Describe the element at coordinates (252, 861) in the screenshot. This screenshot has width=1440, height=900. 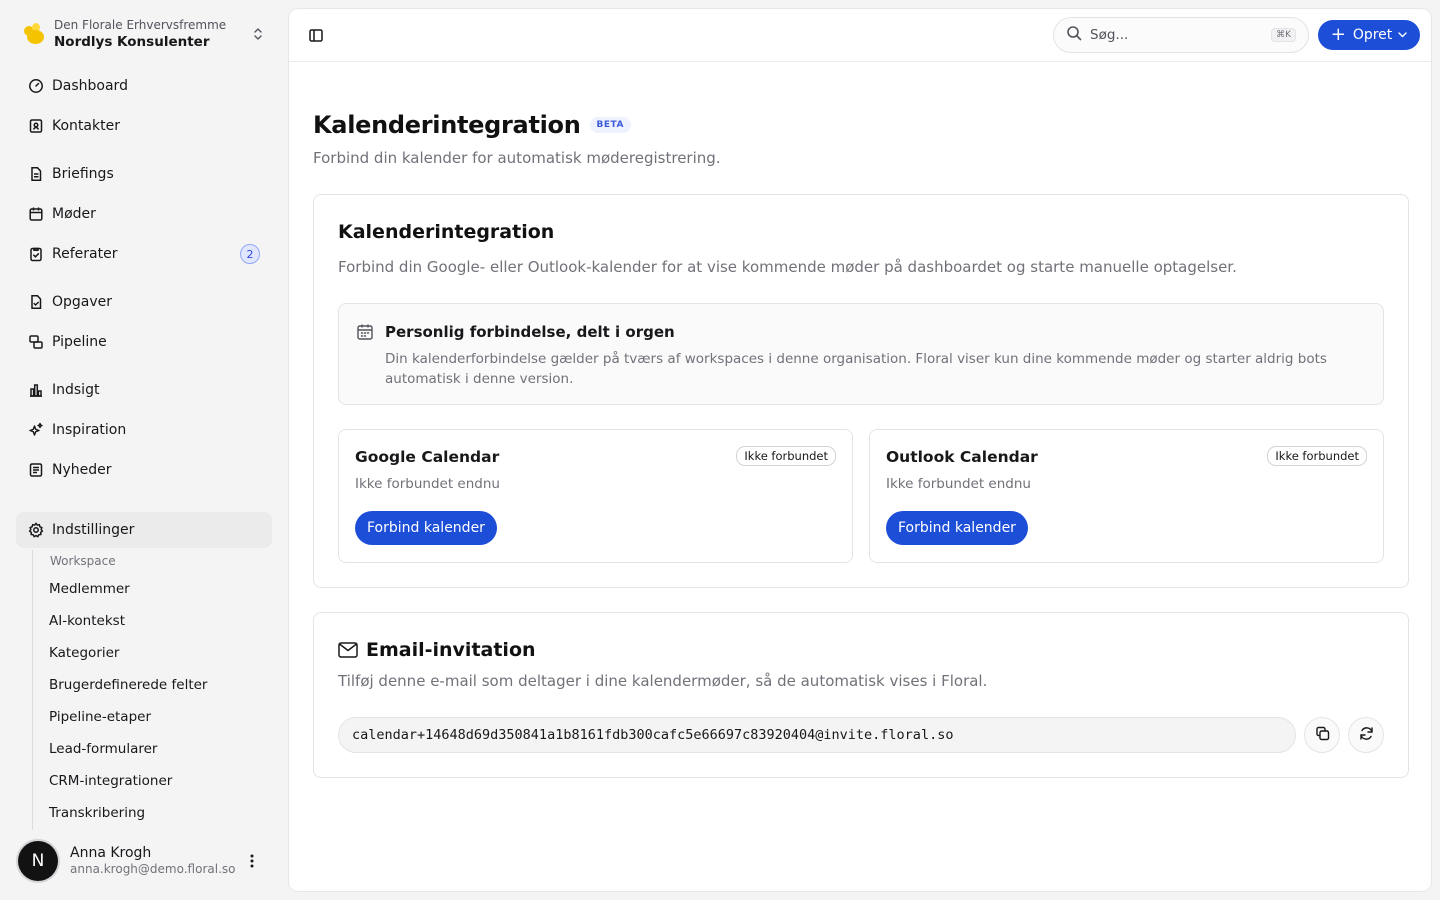
I see `more-vertical-icon` at that location.